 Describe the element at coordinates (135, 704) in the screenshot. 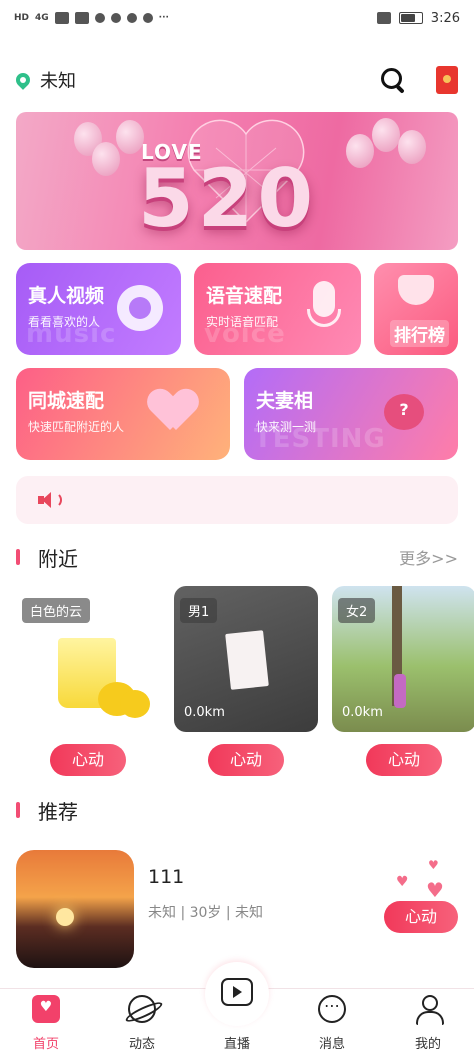

I see `lemon-image` at that location.